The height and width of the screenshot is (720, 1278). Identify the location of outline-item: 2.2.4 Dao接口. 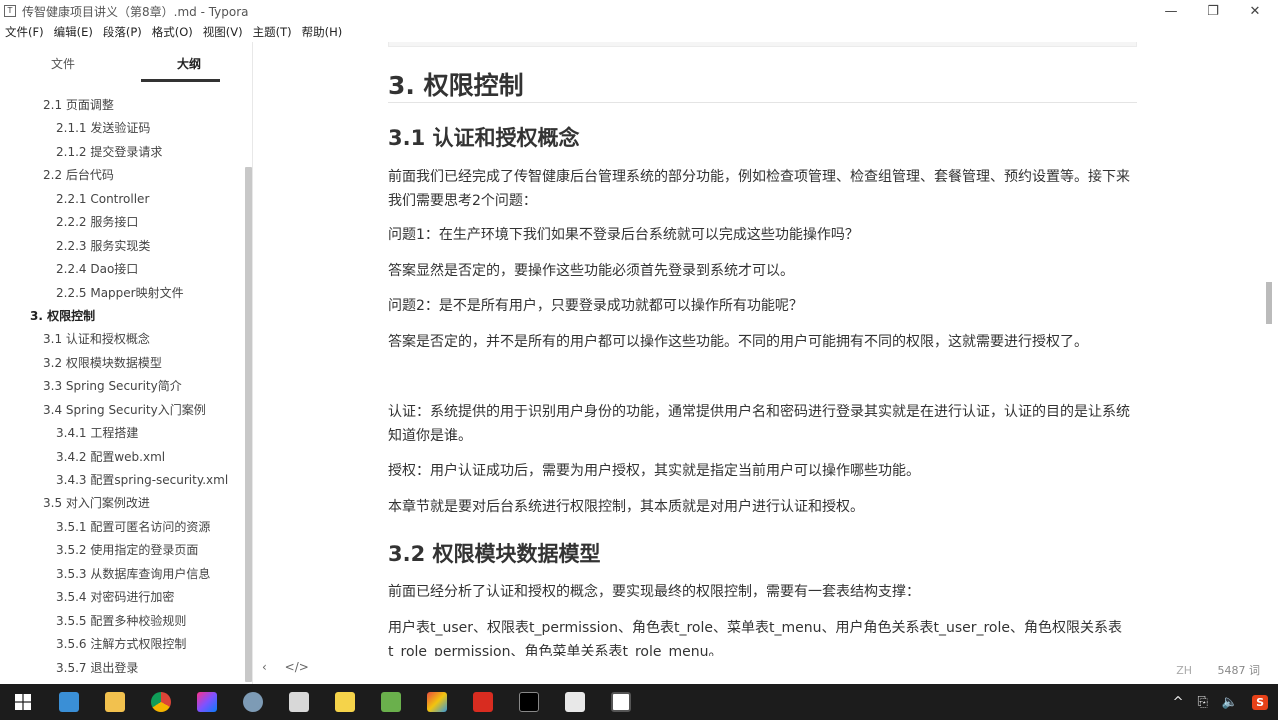
(122, 269).